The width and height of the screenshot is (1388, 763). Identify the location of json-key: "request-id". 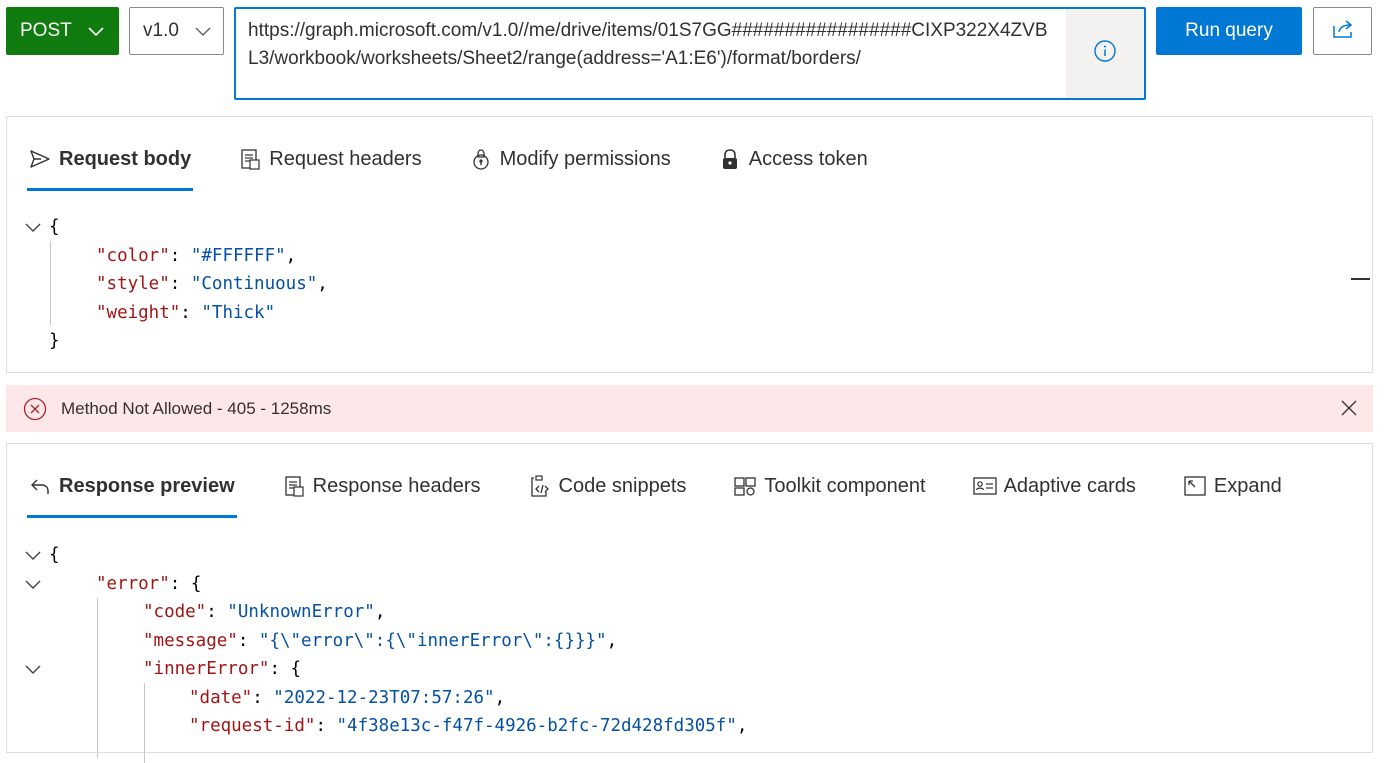
(252, 726).